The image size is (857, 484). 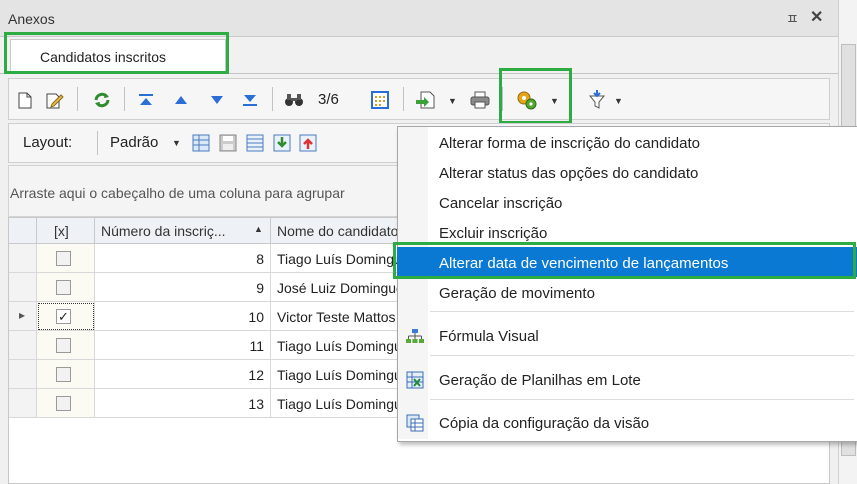 What do you see at coordinates (328, 99) in the screenshot?
I see `record-counter: 3/6` at bounding box center [328, 99].